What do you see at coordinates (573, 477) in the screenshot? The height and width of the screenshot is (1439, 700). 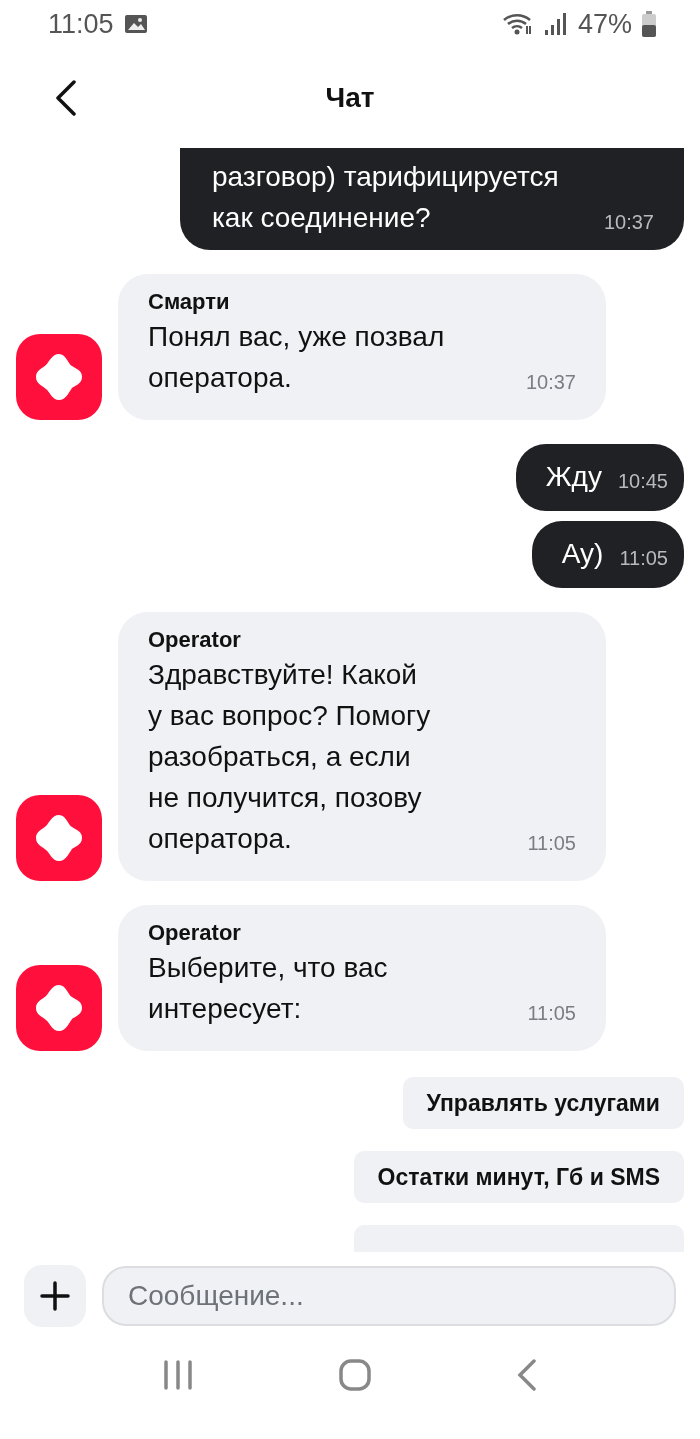 I see `message-text: Жду` at bounding box center [573, 477].